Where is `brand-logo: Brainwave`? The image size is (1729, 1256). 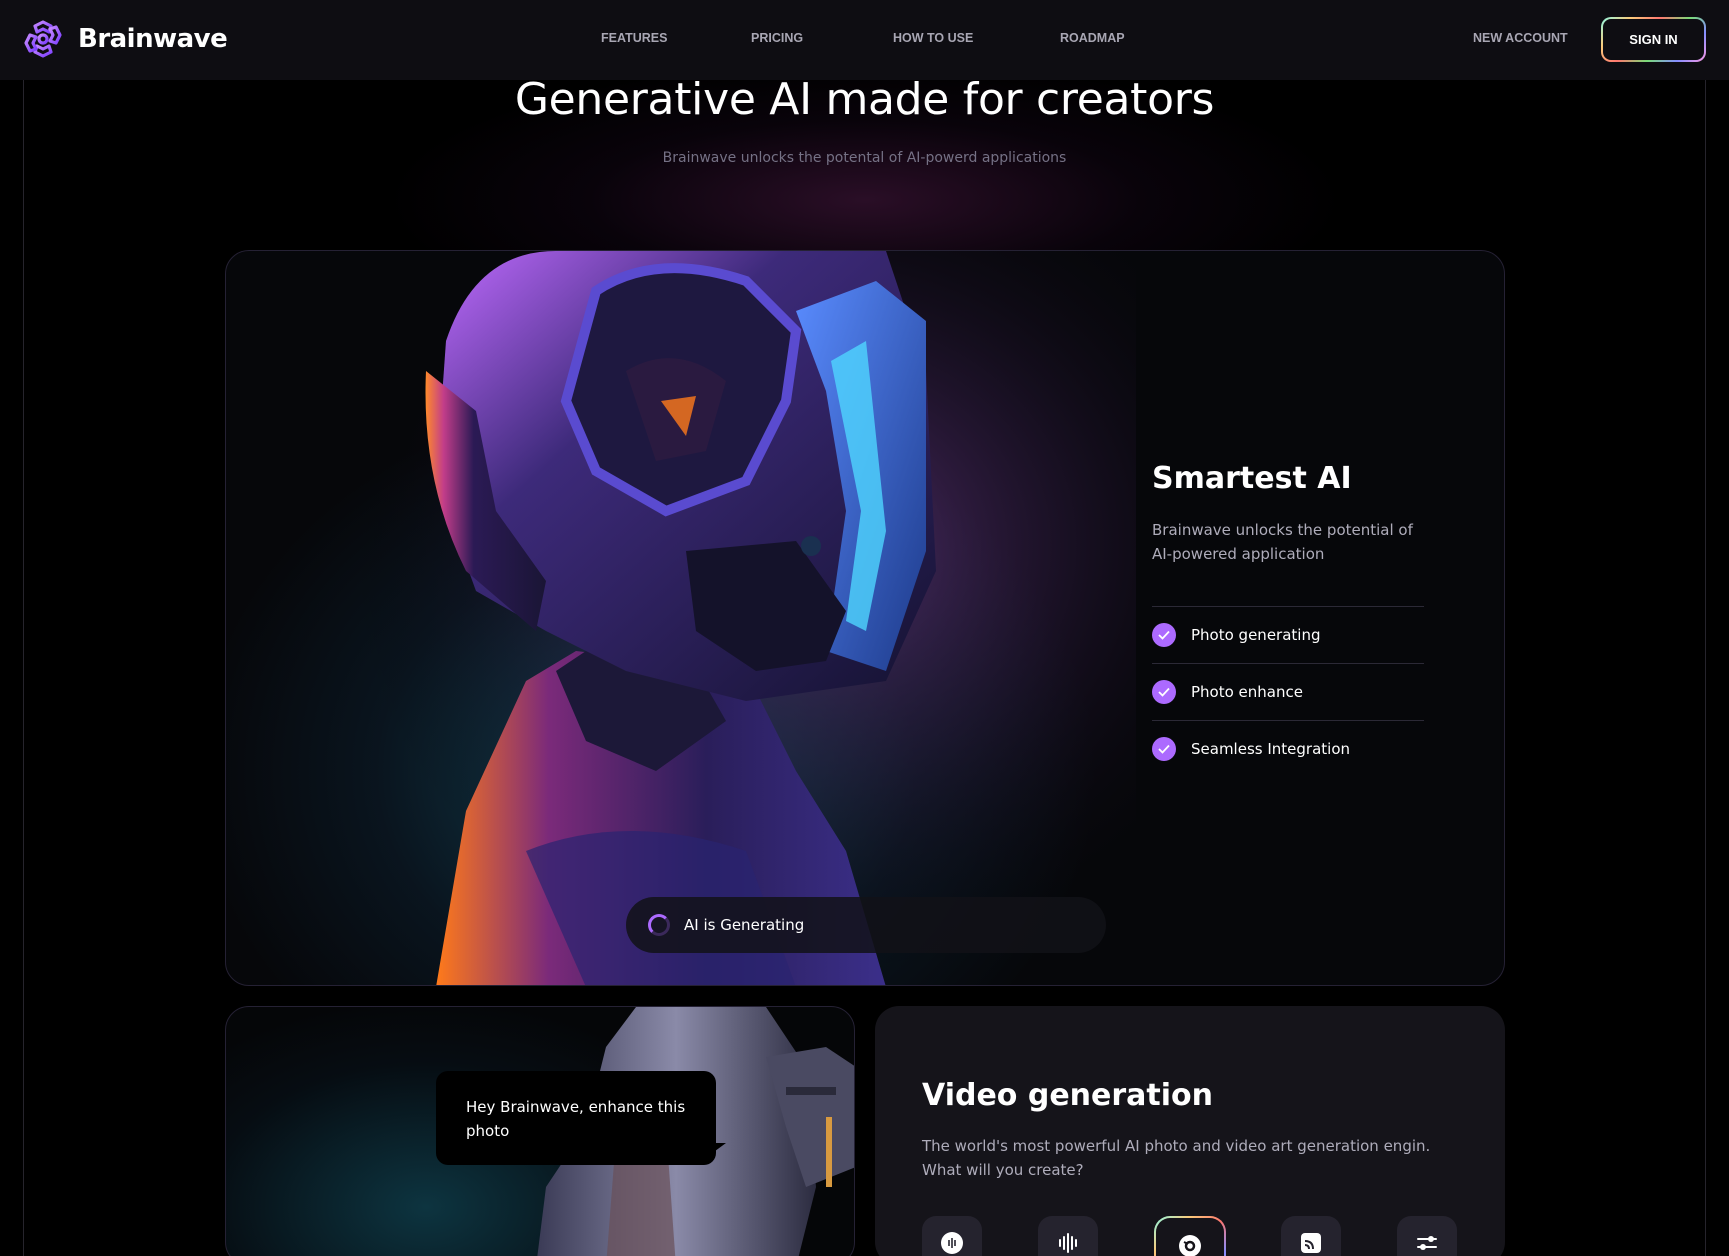 brand-logo: Brainwave is located at coordinates (125, 39).